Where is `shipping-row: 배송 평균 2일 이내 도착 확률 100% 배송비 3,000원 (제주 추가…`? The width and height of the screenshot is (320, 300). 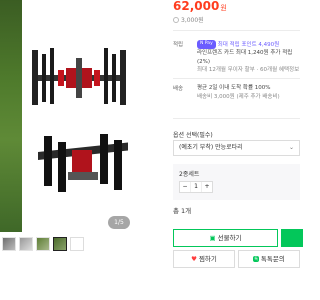
shipping-row: 배송 평균 2일 이내 도착 확률 100% 배송비 3,000원 (제주 추가… is located at coordinates (236, 95).